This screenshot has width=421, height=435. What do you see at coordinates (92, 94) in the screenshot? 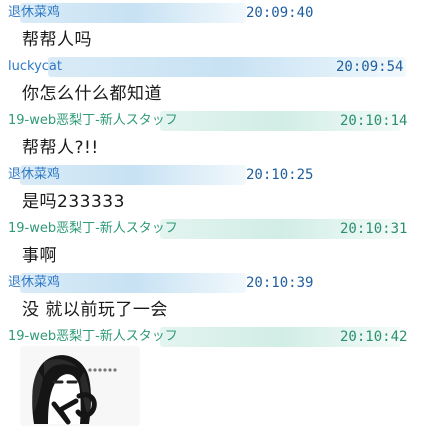
I see `message-text: 你怎么什么都知道` at bounding box center [92, 94].